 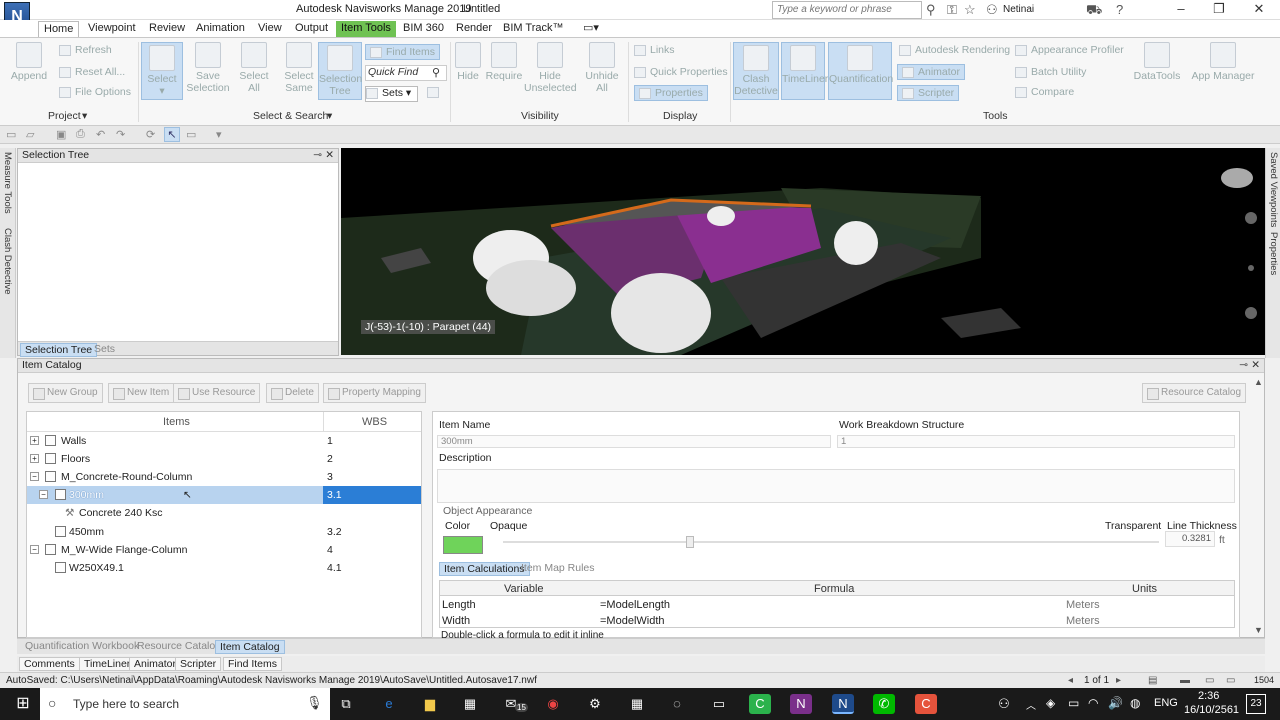 I want to click on property-mapping-button: Property Mapping, so click(x=374, y=393).